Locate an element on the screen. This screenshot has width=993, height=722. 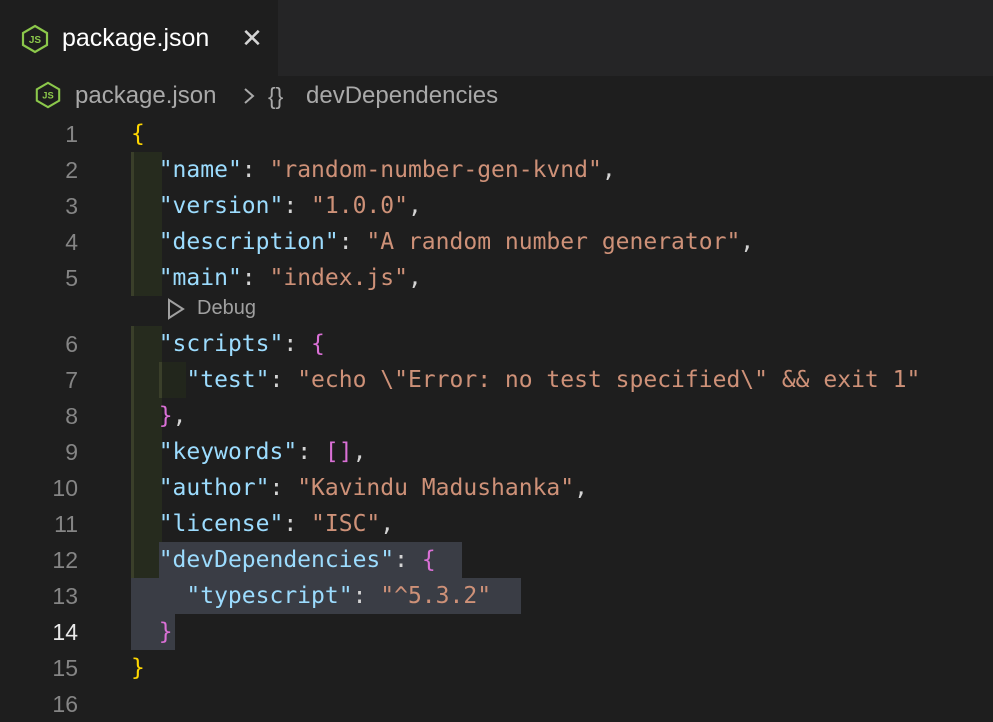
code-token: "ISC" is located at coordinates (346, 524).